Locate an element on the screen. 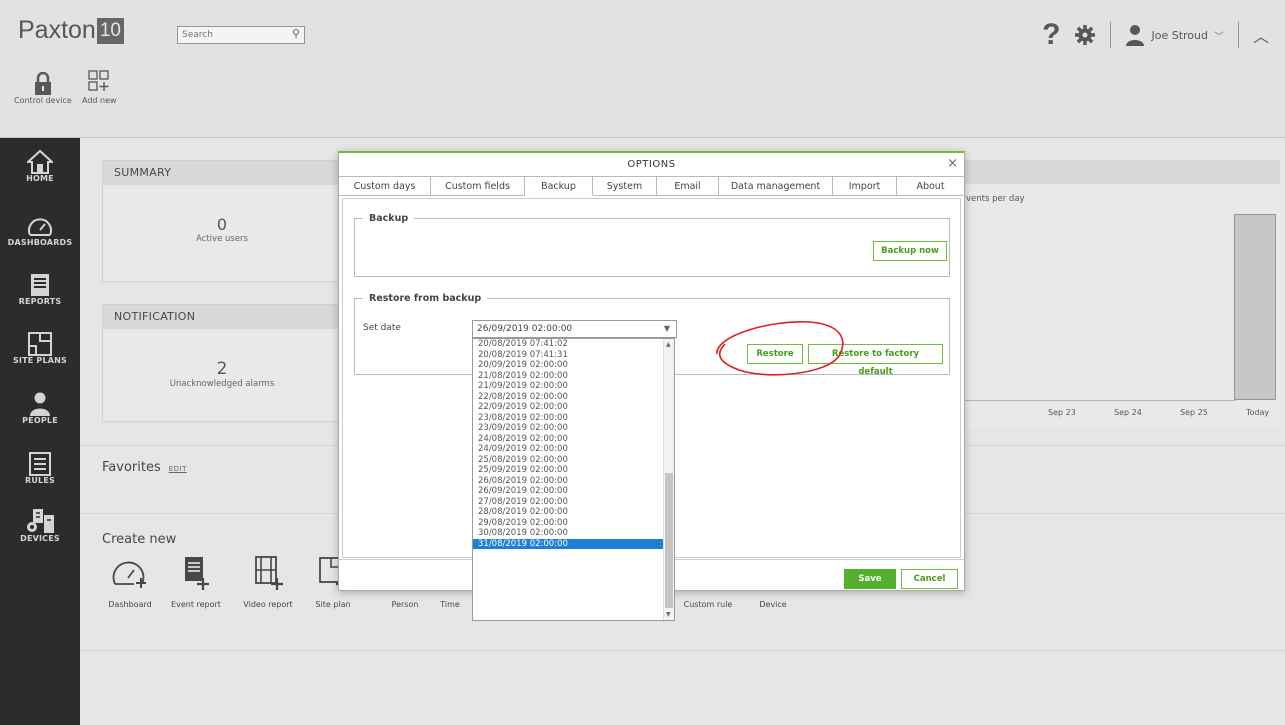 This screenshot has width=1285, height=725. date-option: 29/08/2019 02:00:00 is located at coordinates (573, 523).